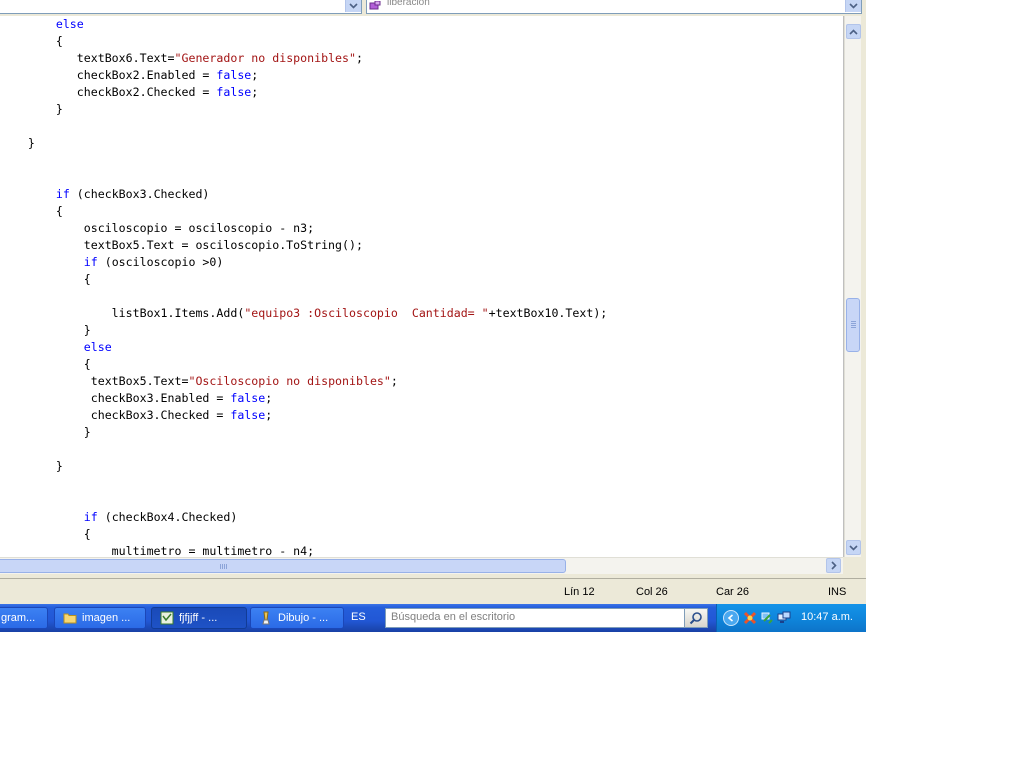 This screenshot has width=1024, height=768. What do you see at coordinates (767, 618) in the screenshot?
I see `network-tray-icon` at bounding box center [767, 618].